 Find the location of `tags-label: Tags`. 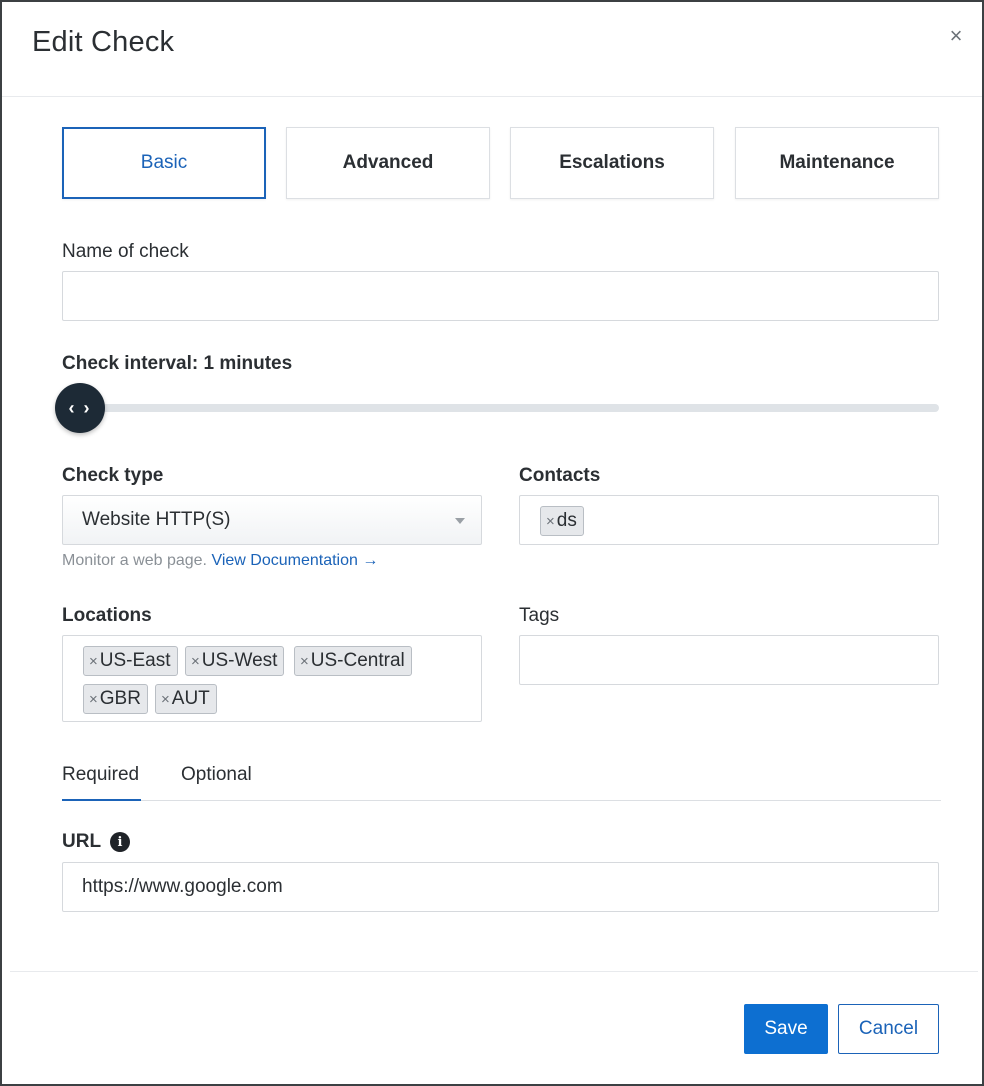

tags-label: Tags is located at coordinates (539, 615).